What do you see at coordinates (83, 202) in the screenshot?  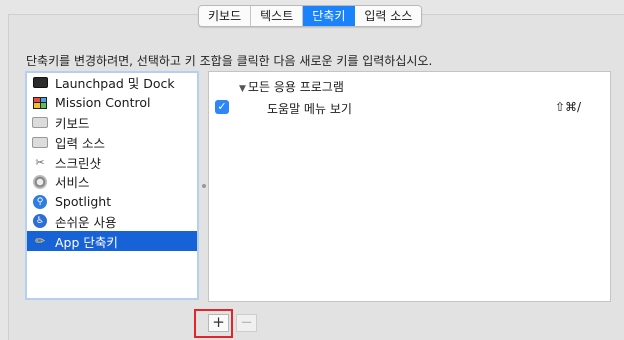 I see `sidebar-item-label: Spotlight` at bounding box center [83, 202].